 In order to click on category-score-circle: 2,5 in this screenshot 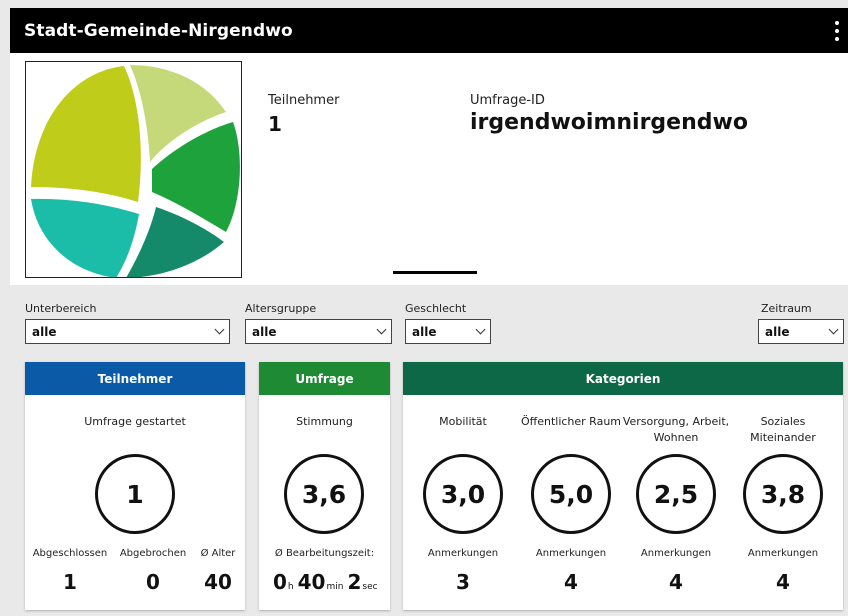, I will do `click(676, 494)`.